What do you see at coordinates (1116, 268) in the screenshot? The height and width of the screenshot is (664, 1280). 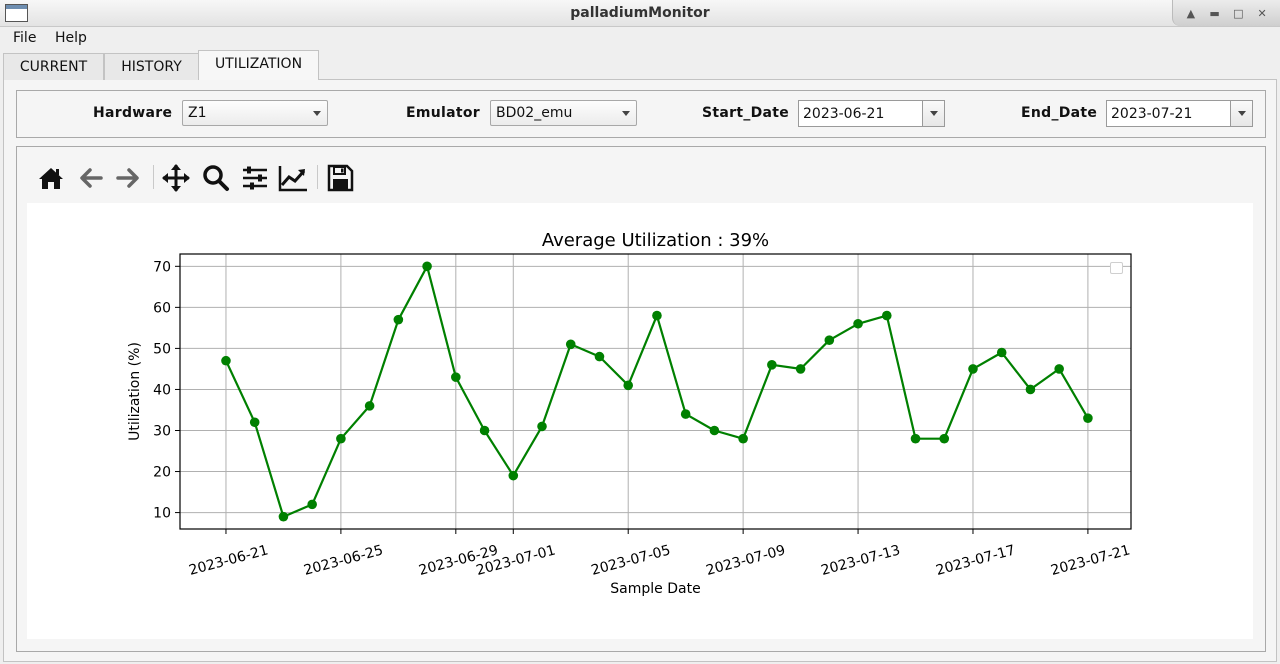 I see `chart-legend` at bounding box center [1116, 268].